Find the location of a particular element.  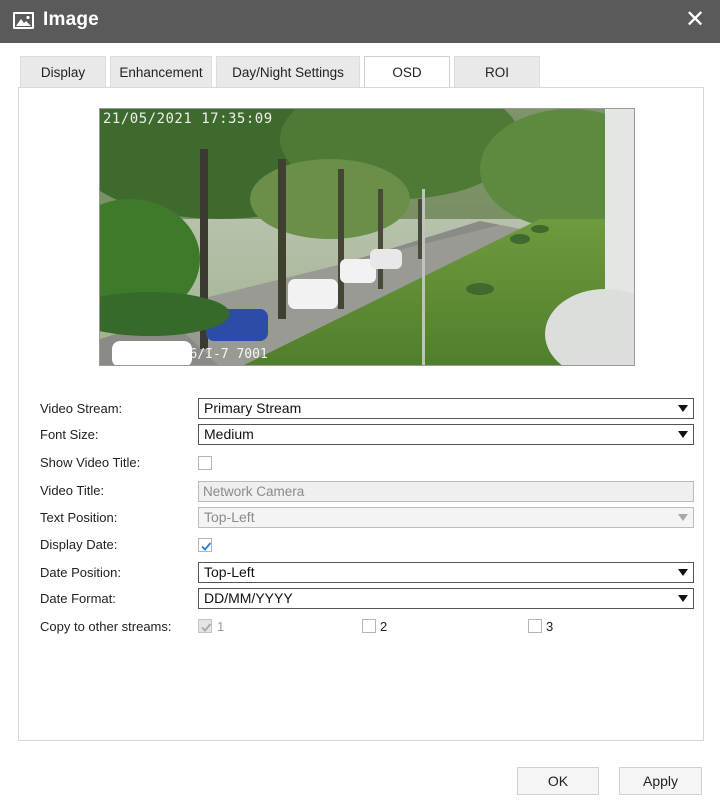

copy-stream-2-checkbox is located at coordinates (369, 626).